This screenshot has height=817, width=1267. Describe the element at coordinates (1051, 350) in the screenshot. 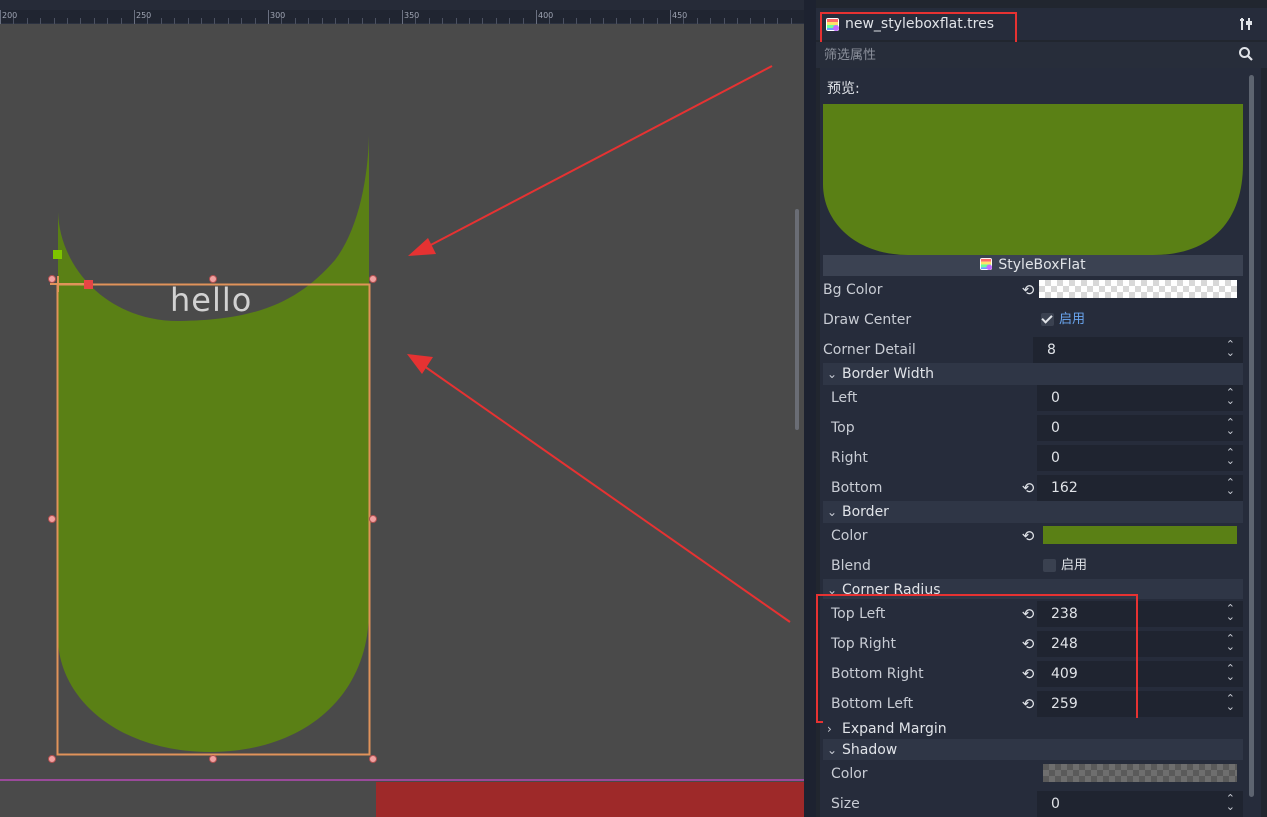

I see `spinbox-value: 8` at that location.